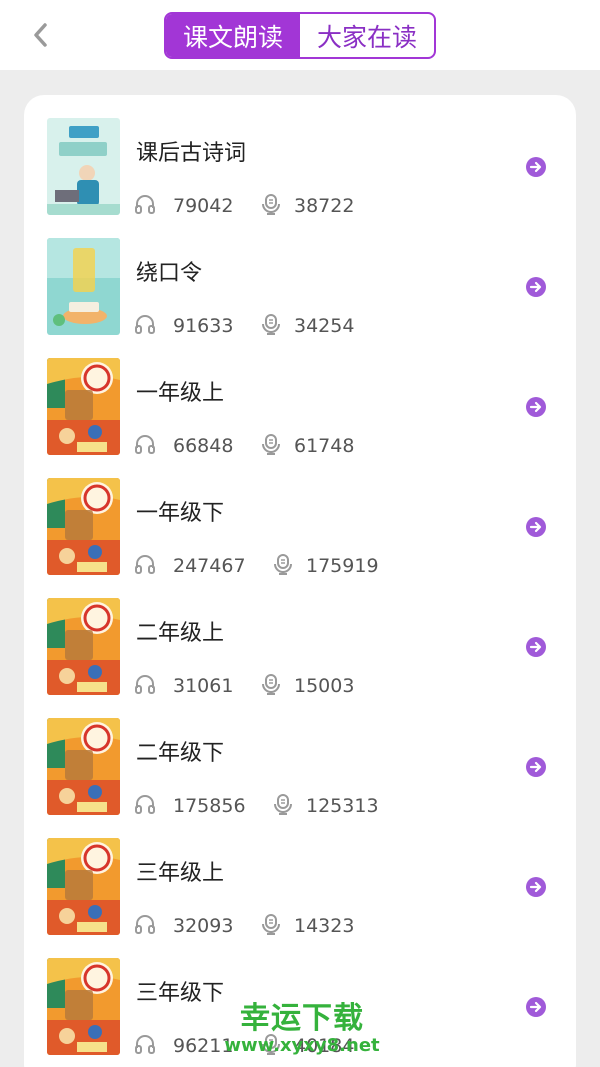 The height and width of the screenshot is (1067, 600). What do you see at coordinates (300, 636) in the screenshot?
I see `book-row: 二年级上 31061 15003` at bounding box center [300, 636].